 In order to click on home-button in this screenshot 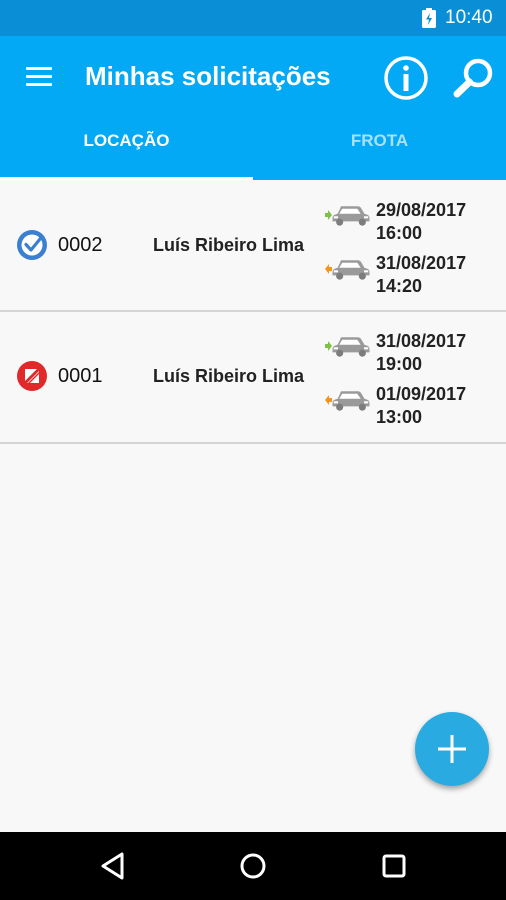, I will do `click(253, 866)`.